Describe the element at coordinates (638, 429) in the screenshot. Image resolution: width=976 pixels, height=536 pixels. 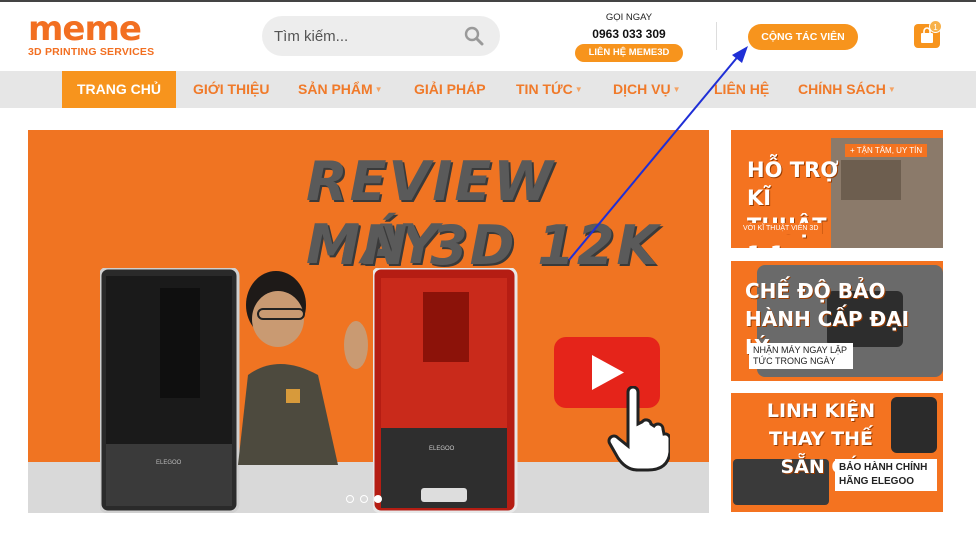
I see `hand-cursor-icon` at that location.